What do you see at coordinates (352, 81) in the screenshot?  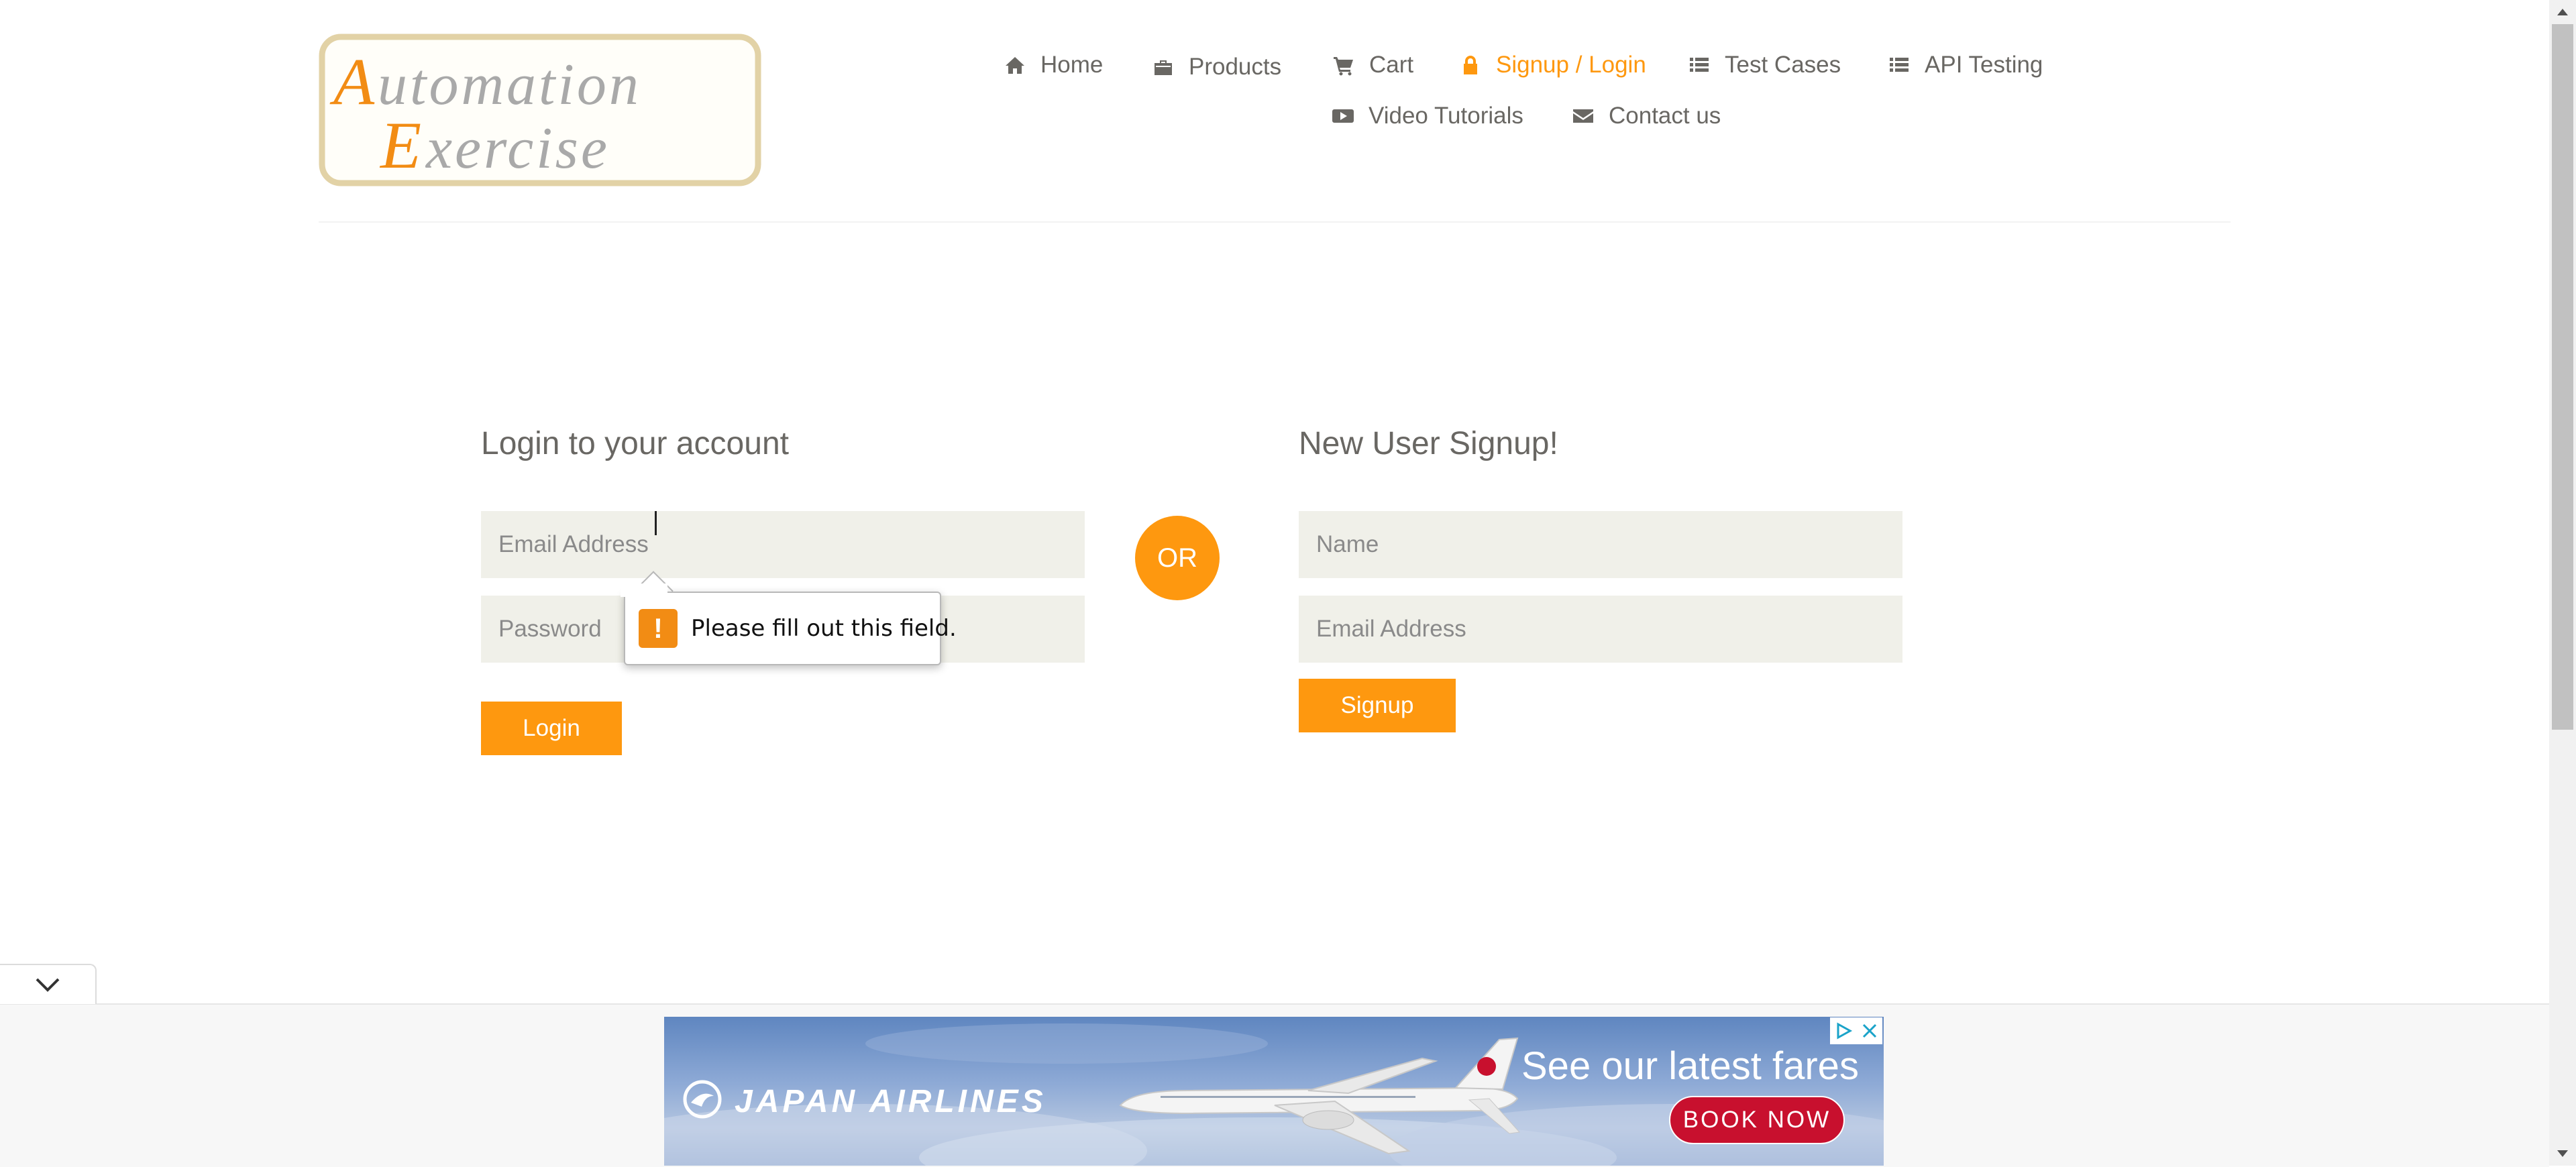 I see `svg-text: A` at bounding box center [352, 81].